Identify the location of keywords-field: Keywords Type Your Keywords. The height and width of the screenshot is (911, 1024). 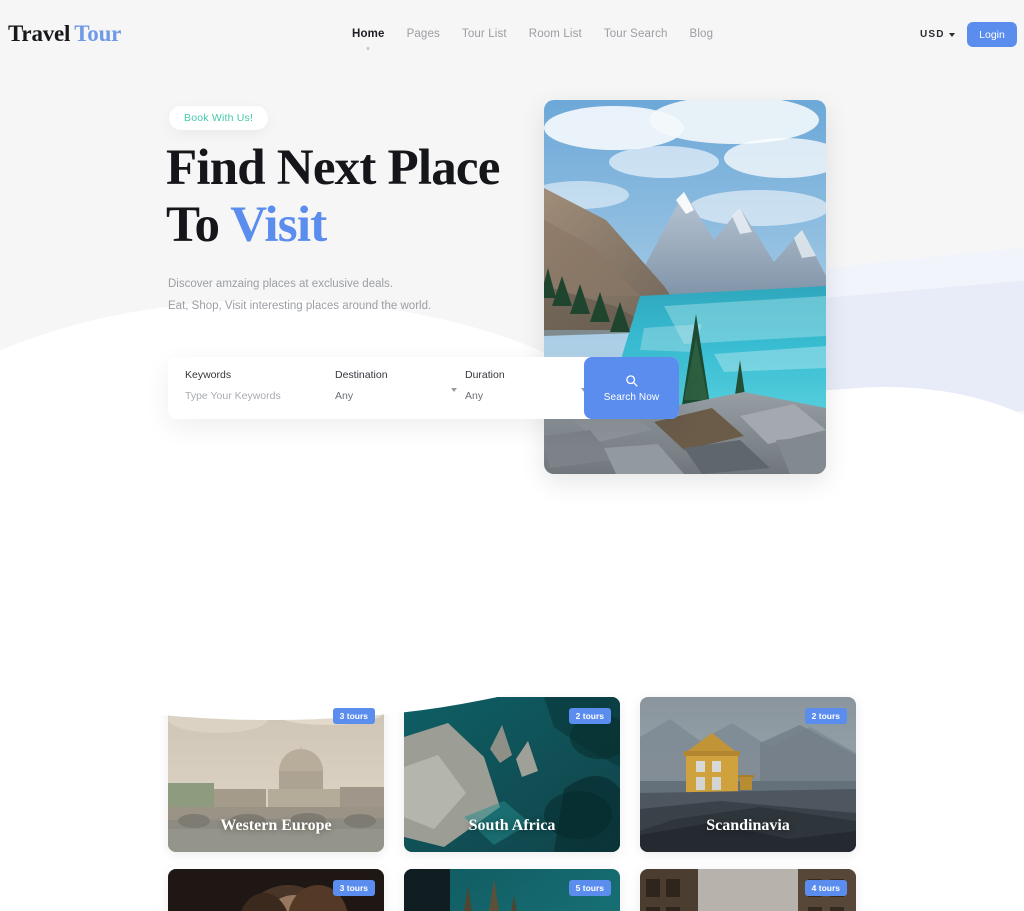
(251, 388).